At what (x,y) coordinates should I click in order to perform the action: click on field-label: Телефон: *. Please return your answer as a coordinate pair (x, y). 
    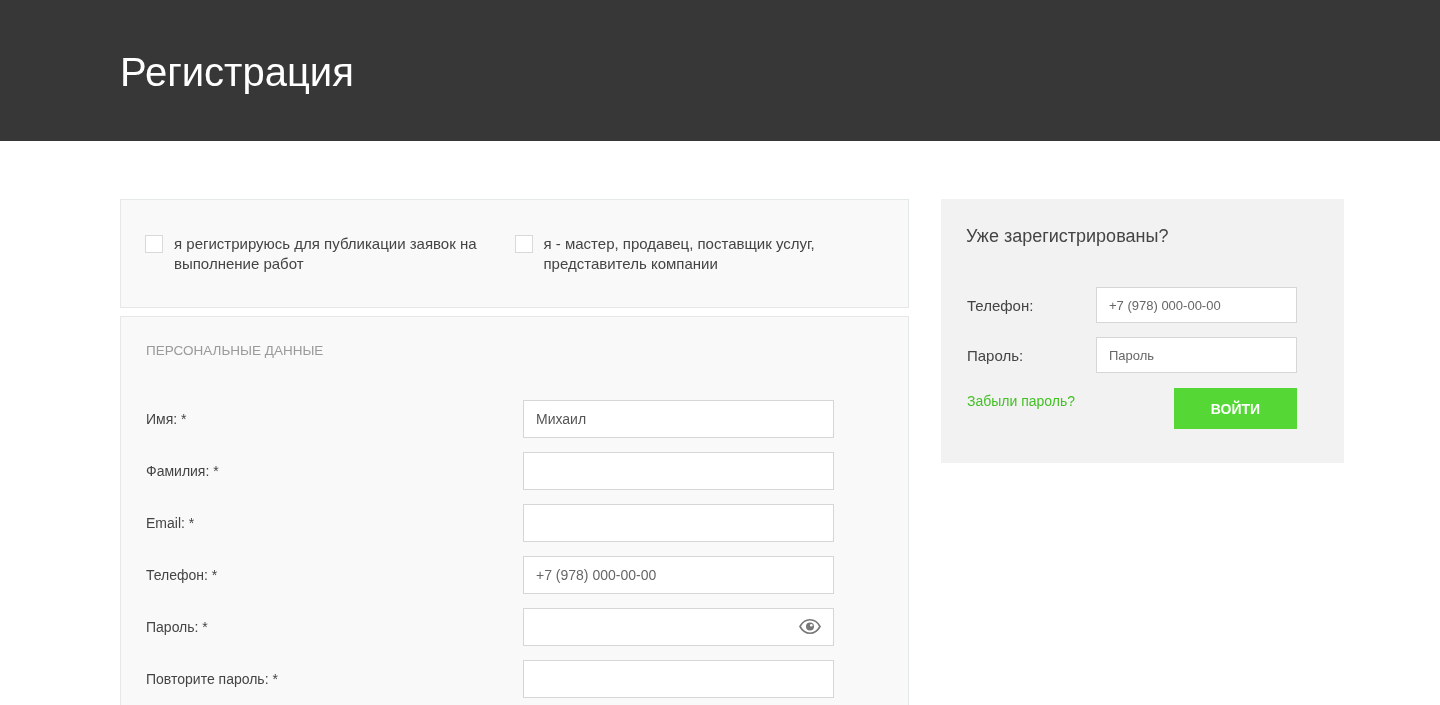
    Looking at the image, I should click on (182, 575).